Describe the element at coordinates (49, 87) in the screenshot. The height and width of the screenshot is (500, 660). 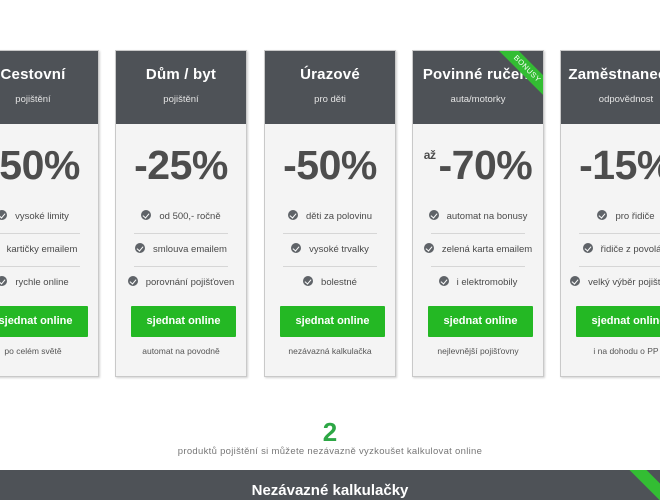
I see `card-header: Cestovní pojištění` at that location.